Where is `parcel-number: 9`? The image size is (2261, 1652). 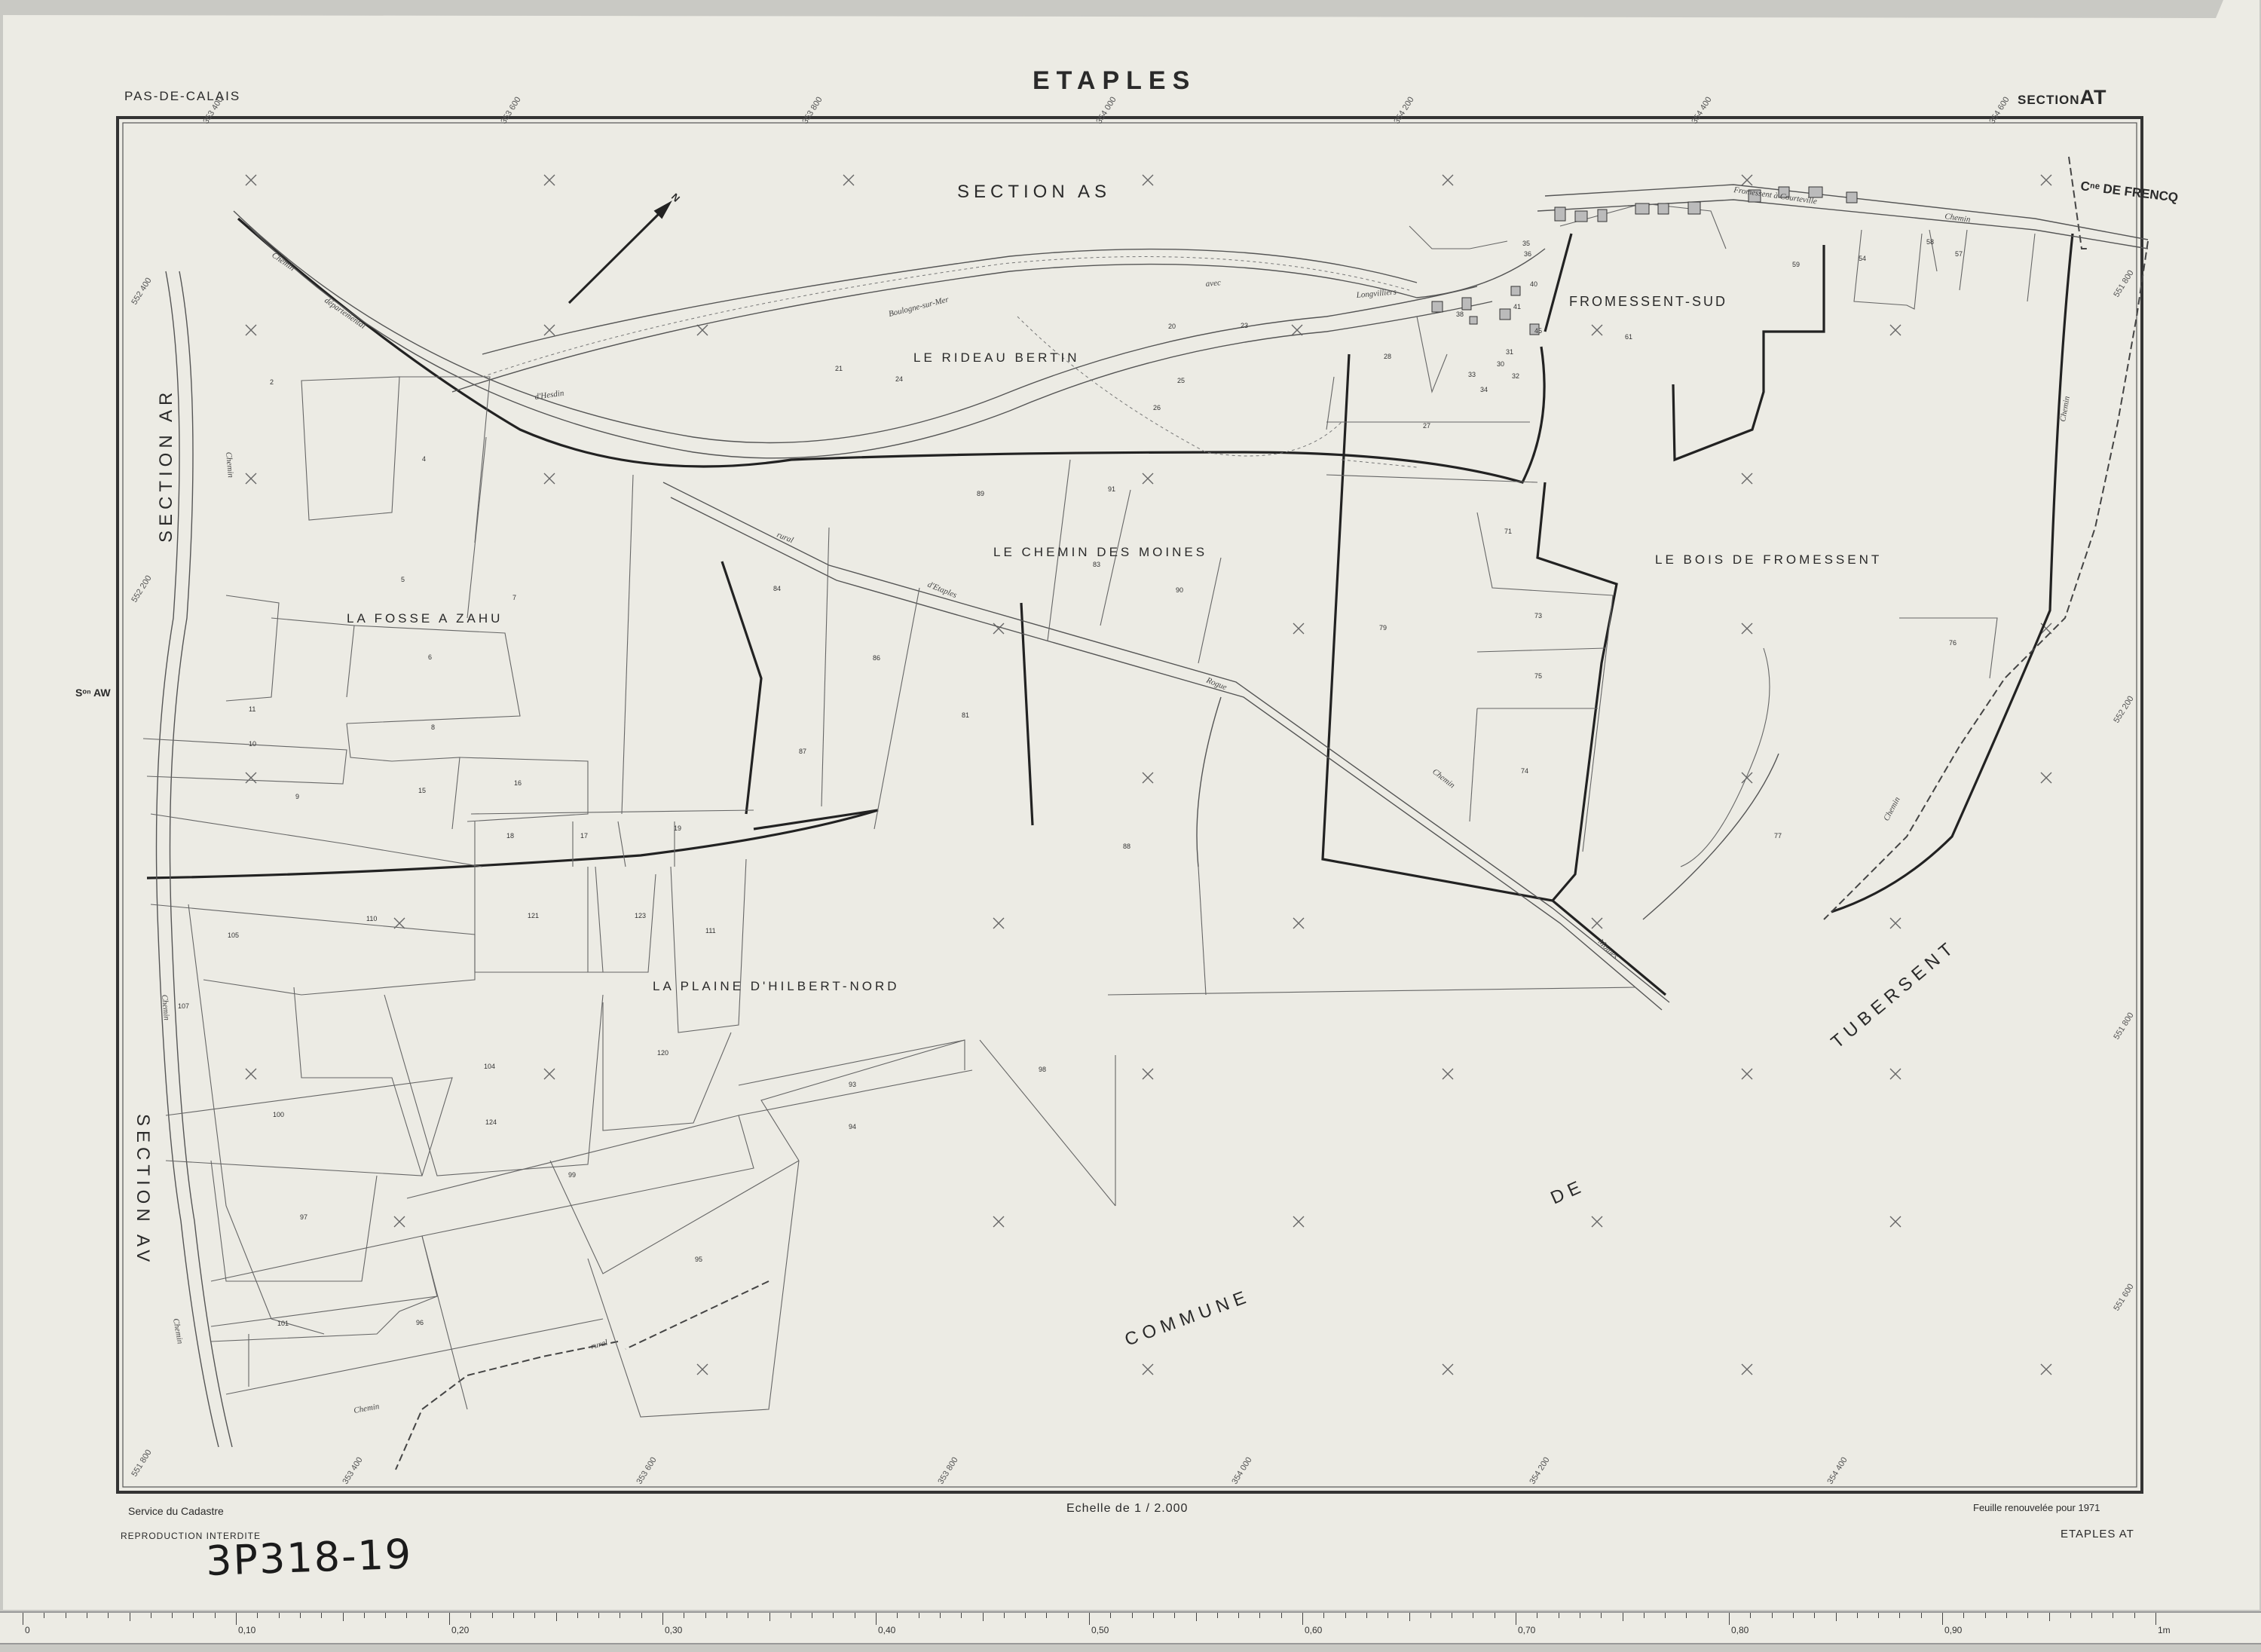 parcel-number: 9 is located at coordinates (297, 797).